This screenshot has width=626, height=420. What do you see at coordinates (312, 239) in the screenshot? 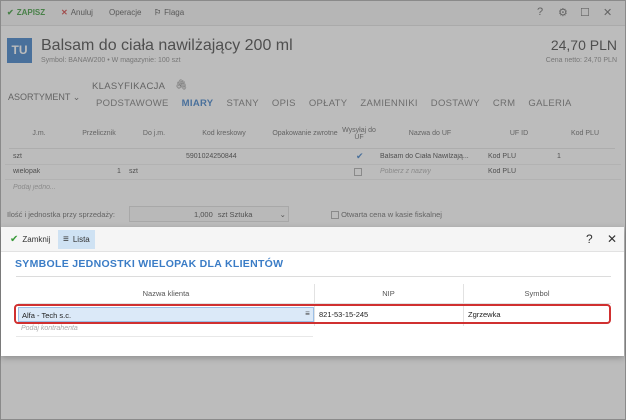
I see `dialog-toolbar: ✔ Zamknij ≡ Lista ? ✕` at bounding box center [312, 239].